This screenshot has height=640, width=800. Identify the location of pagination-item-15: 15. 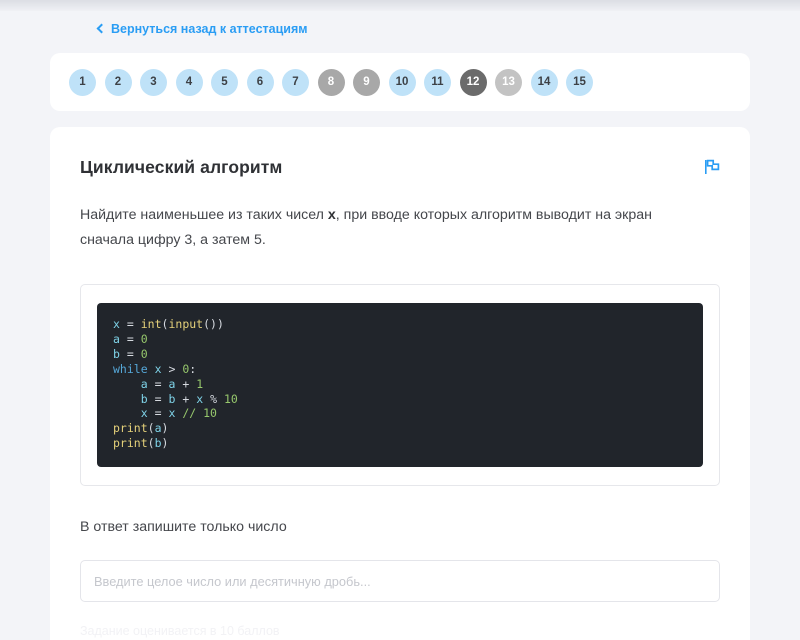
(579, 82).